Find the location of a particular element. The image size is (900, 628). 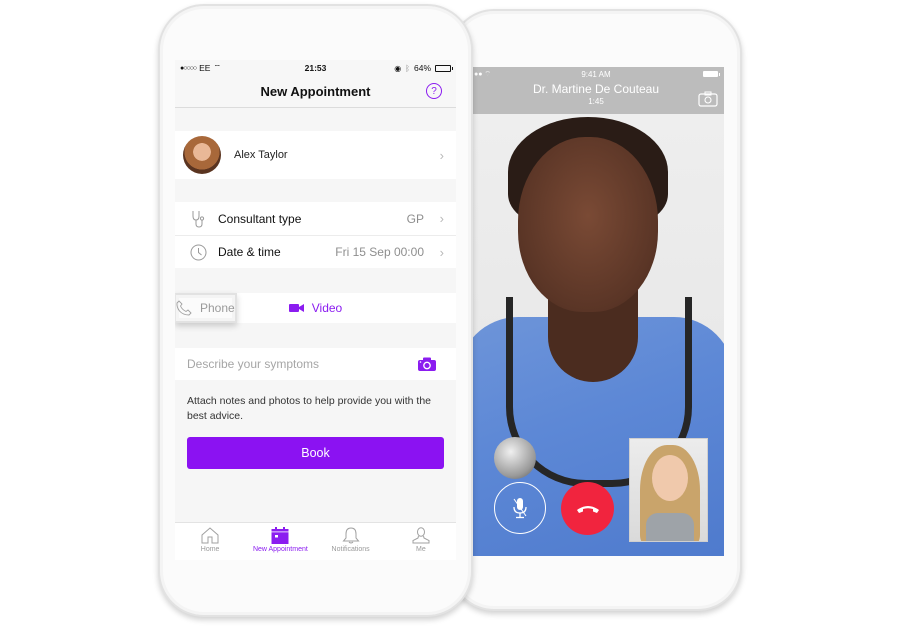

home-icon is located at coordinates (210, 535).